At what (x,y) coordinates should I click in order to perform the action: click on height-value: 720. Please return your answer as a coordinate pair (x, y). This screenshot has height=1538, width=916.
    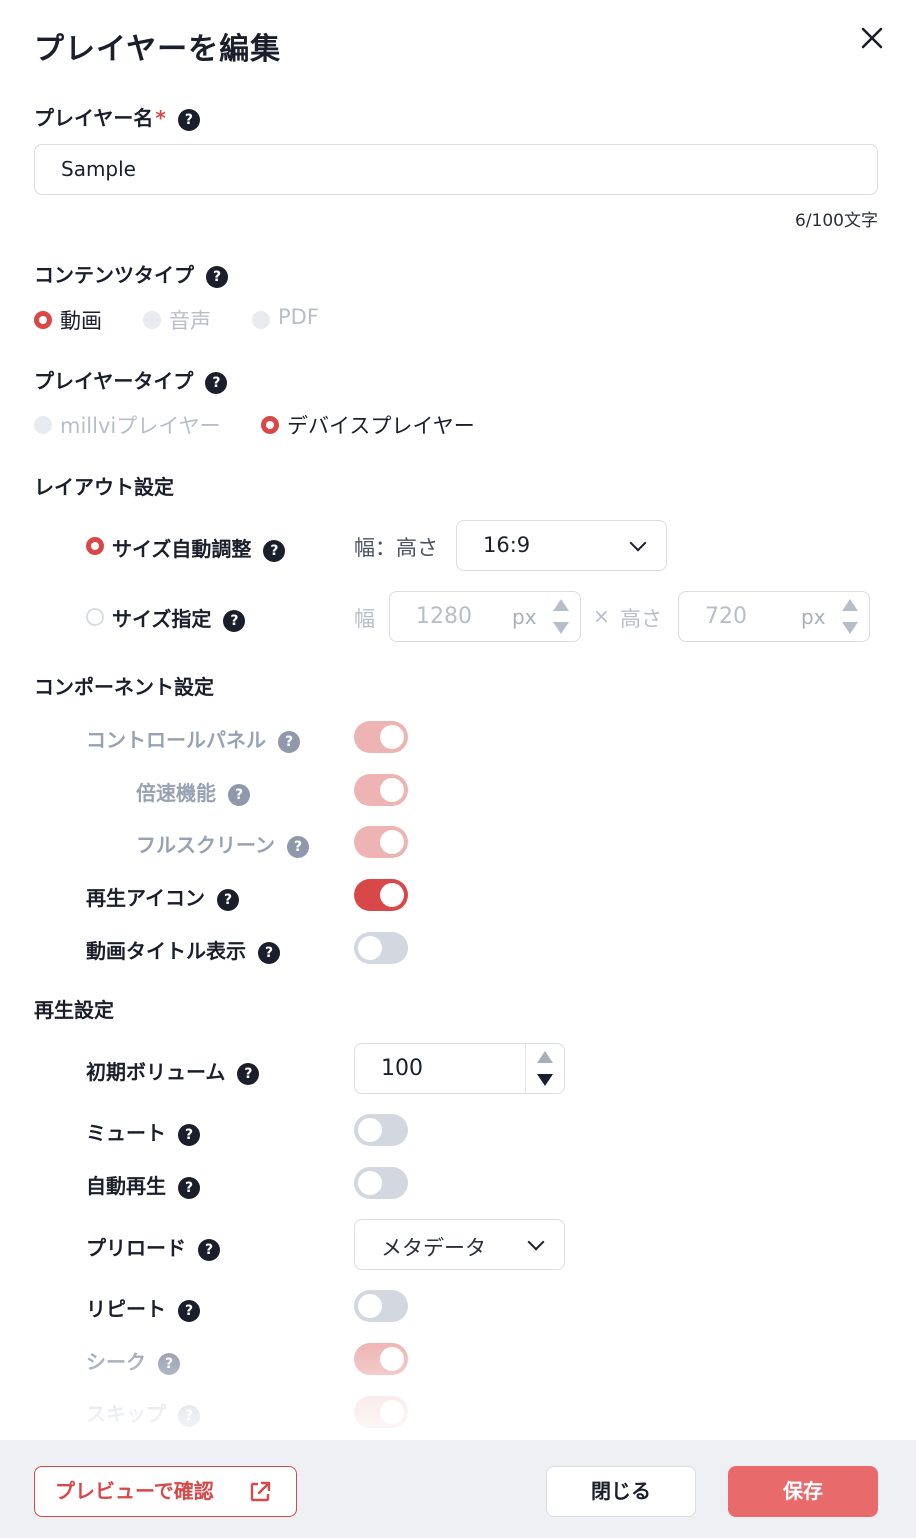
    Looking at the image, I should click on (726, 616).